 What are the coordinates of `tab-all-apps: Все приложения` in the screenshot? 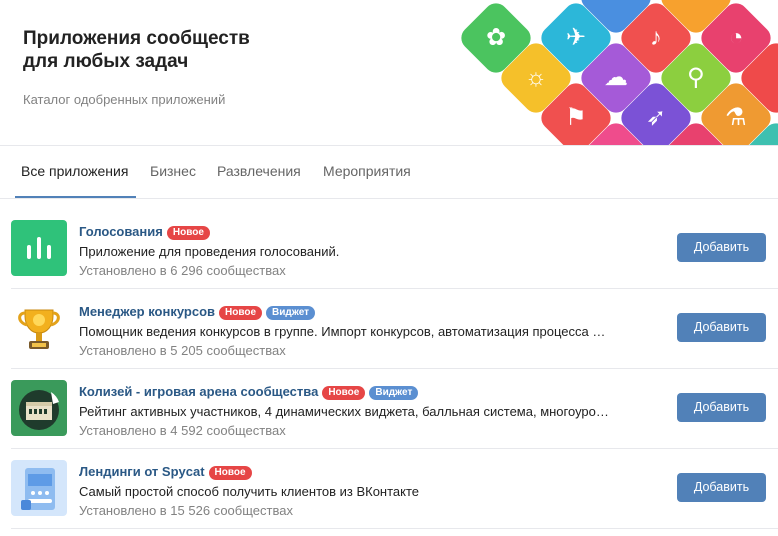 It's located at (74, 171).